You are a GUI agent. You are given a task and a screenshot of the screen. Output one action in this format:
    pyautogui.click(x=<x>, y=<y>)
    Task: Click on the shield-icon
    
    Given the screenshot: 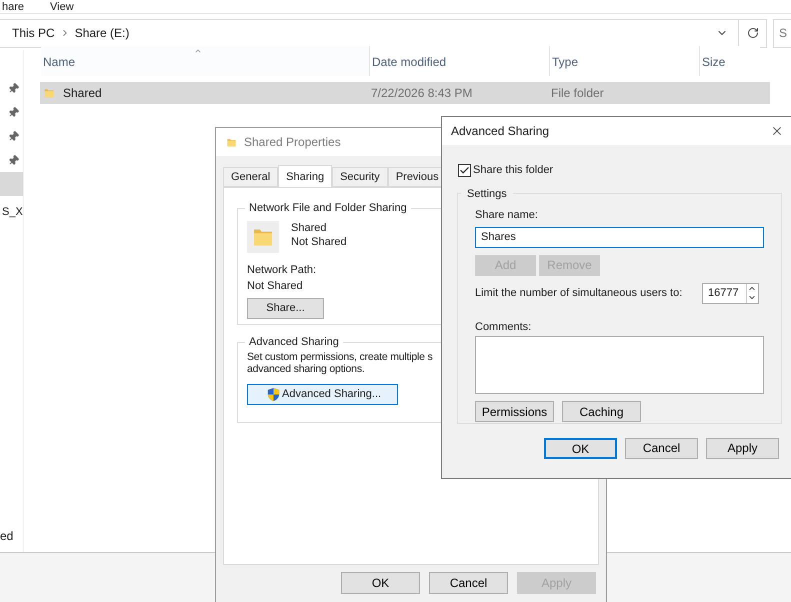 What is the action you would take?
    pyautogui.click(x=273, y=394)
    